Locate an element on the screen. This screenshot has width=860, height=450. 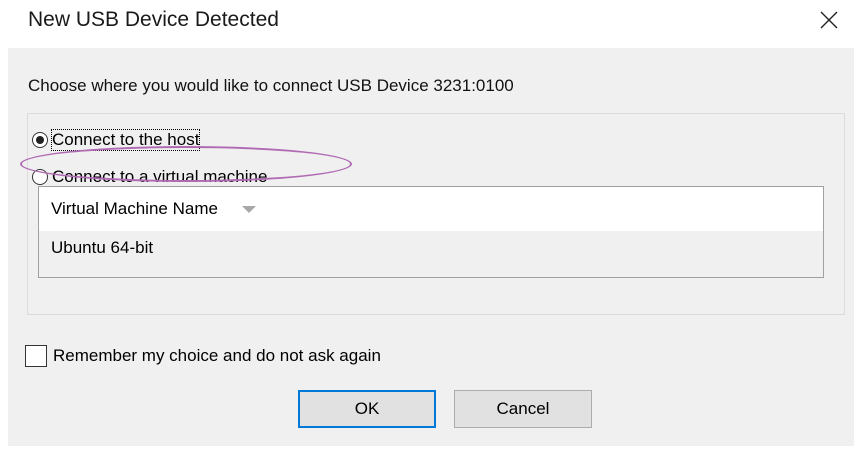
close-button is located at coordinates (829, 20).